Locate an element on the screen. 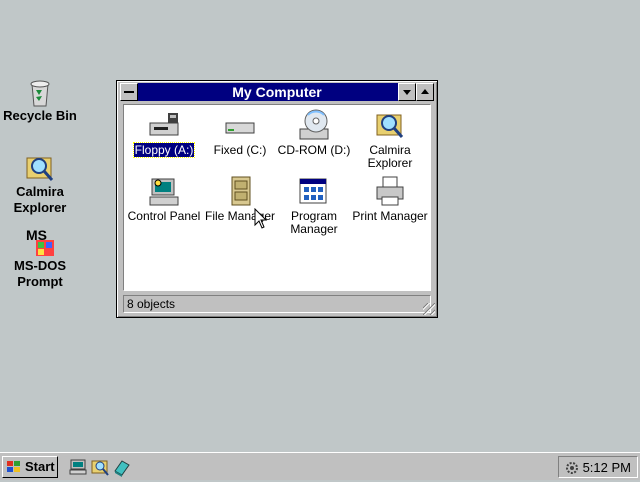 Image resolution: width=640 pixels, height=482 pixels. desktop-icon-calmira-explorer: Calmira Explorer is located at coordinates (40, 184).